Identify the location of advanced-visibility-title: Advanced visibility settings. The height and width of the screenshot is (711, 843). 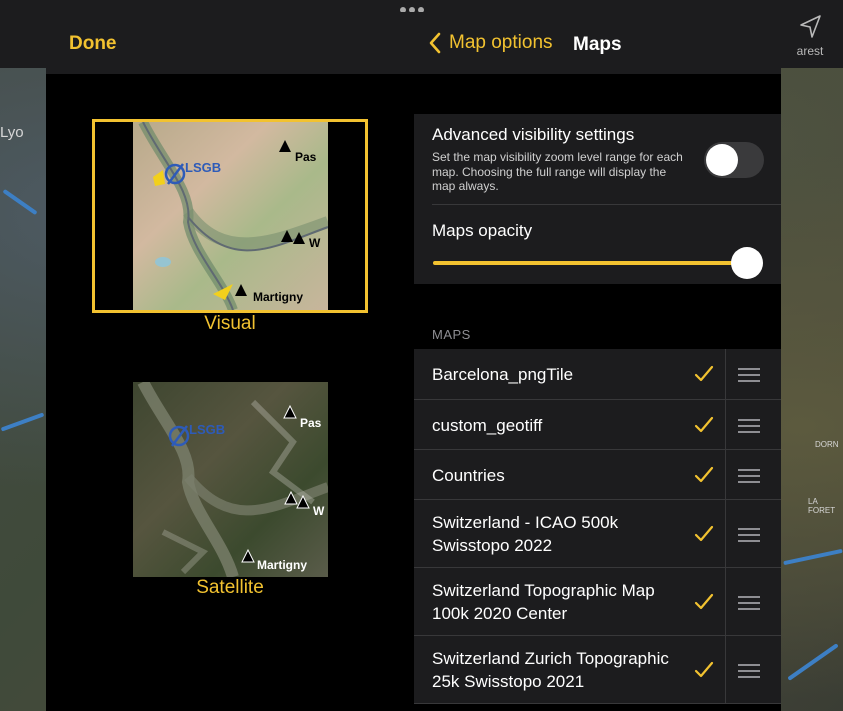
(533, 134).